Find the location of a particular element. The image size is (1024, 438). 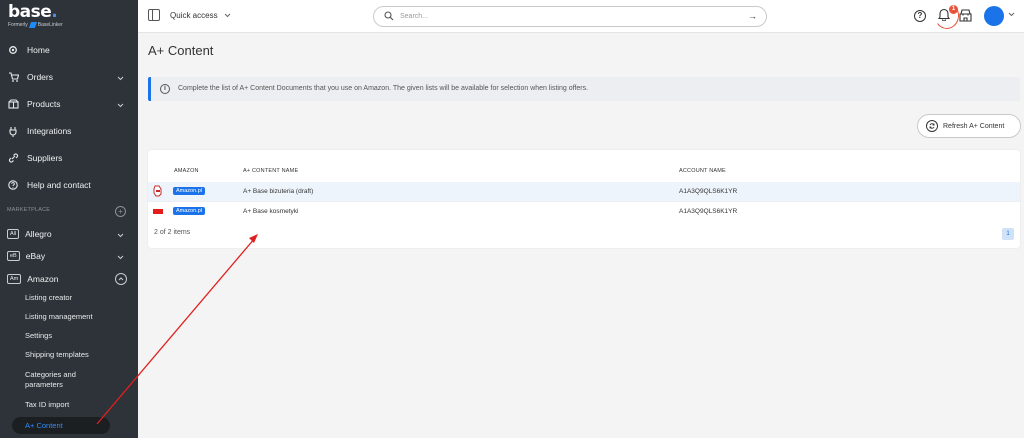

sidebar-item-label: Home is located at coordinates (38, 50).